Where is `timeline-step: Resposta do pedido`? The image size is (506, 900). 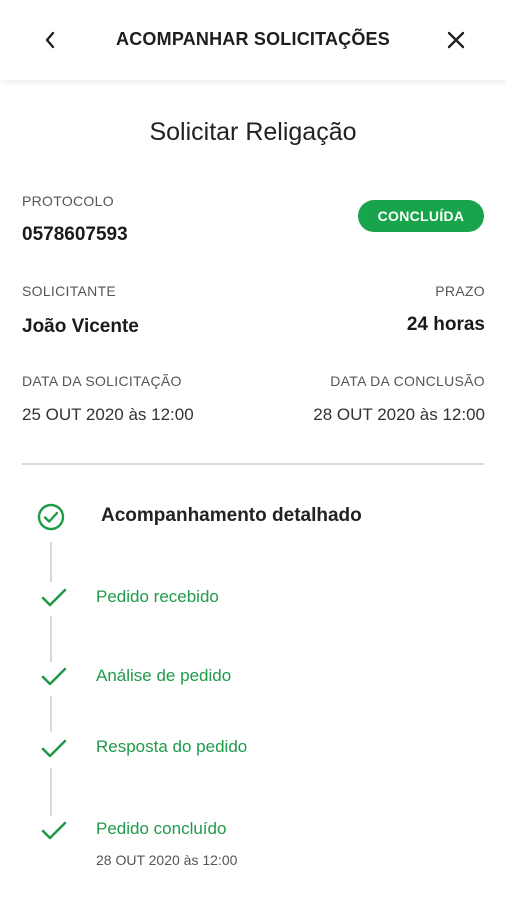
timeline-step: Resposta do pedido is located at coordinates (172, 746).